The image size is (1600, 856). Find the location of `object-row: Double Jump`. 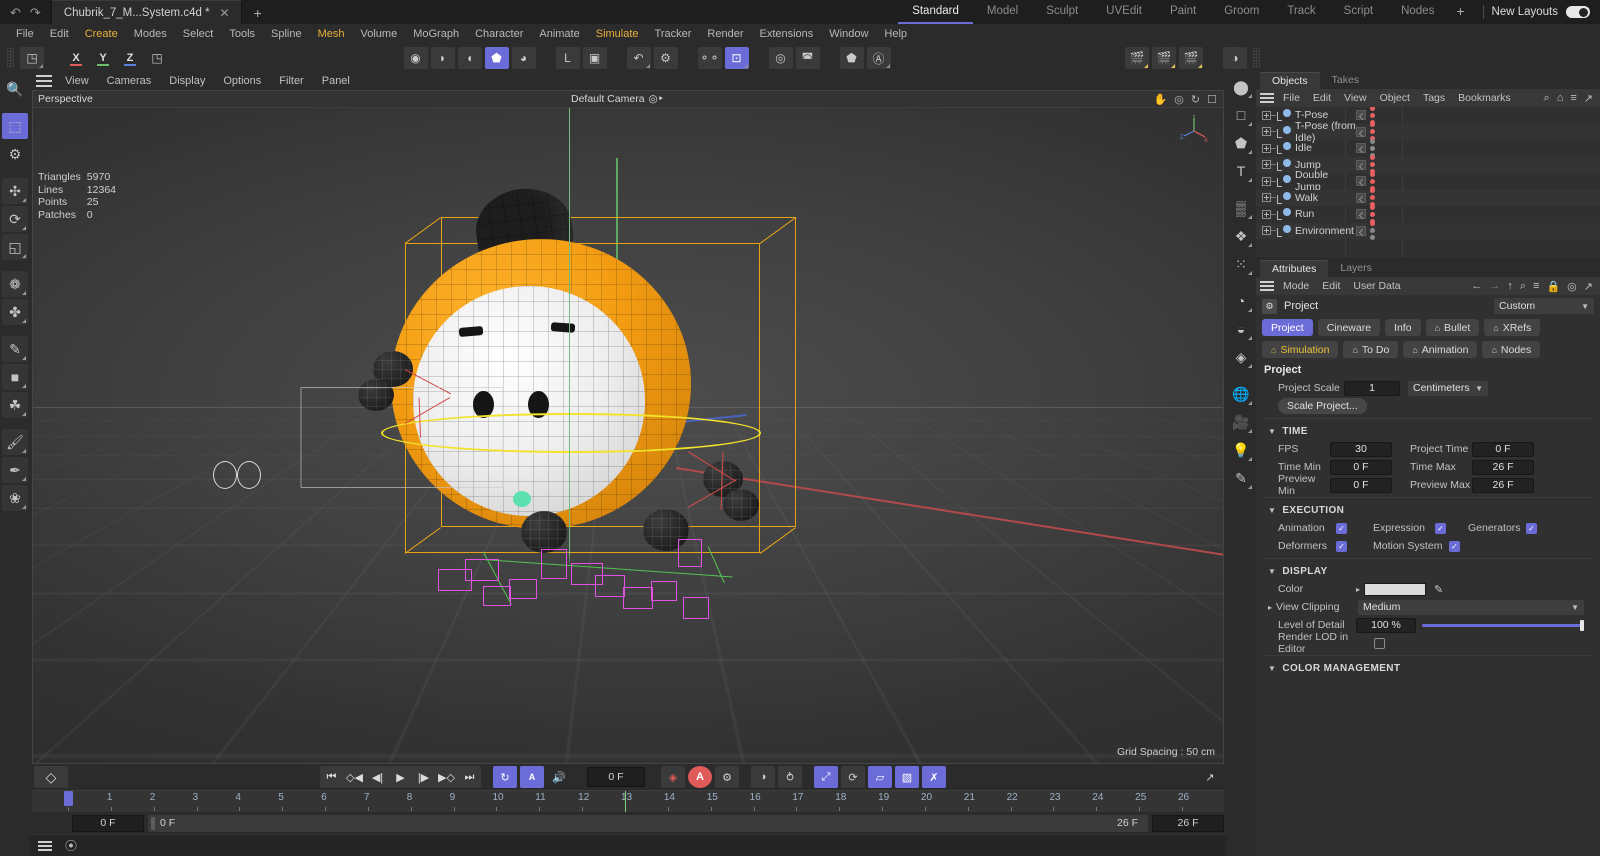

object-row: Double Jump is located at coordinates (1428, 181).